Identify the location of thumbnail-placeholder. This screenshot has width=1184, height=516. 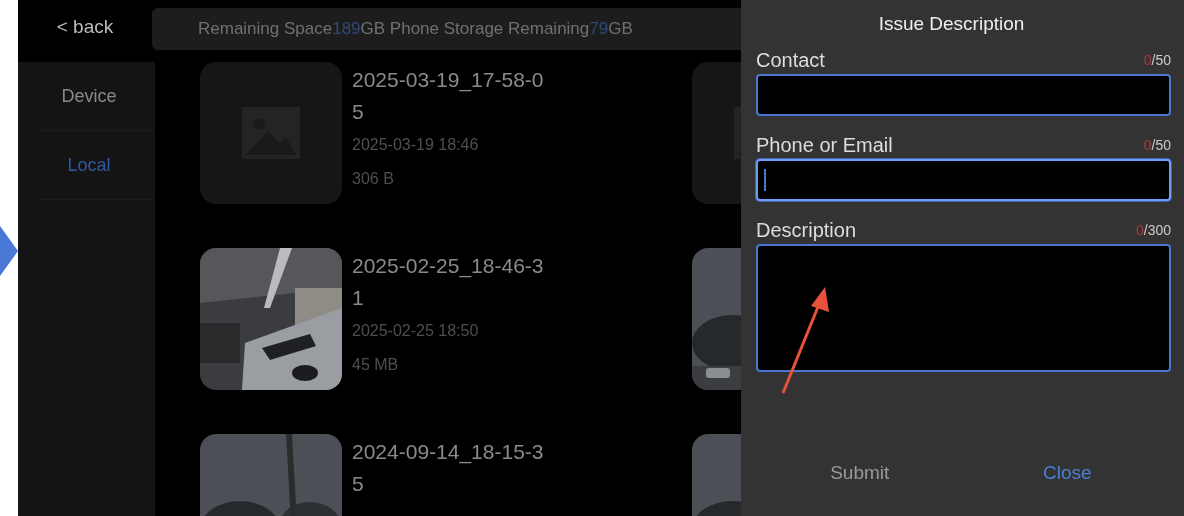
(271, 133).